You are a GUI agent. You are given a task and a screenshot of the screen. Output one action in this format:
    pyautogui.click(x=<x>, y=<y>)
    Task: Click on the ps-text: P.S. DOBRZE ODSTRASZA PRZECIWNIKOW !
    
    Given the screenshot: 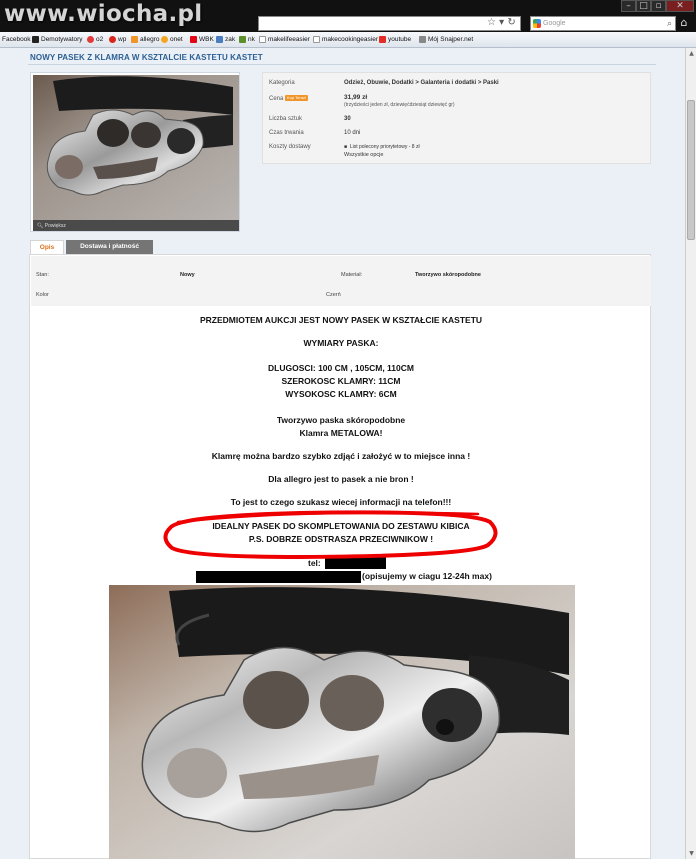 What is the action you would take?
    pyautogui.click(x=341, y=539)
    